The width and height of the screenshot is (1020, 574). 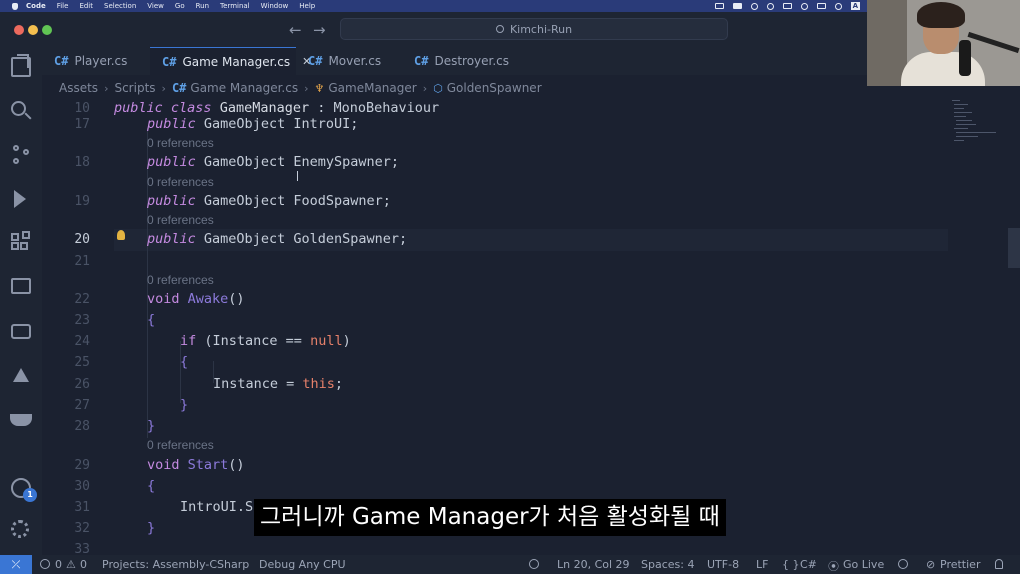 What do you see at coordinates (723, 564) in the screenshot?
I see `encoding-status: UTF-8` at bounding box center [723, 564].